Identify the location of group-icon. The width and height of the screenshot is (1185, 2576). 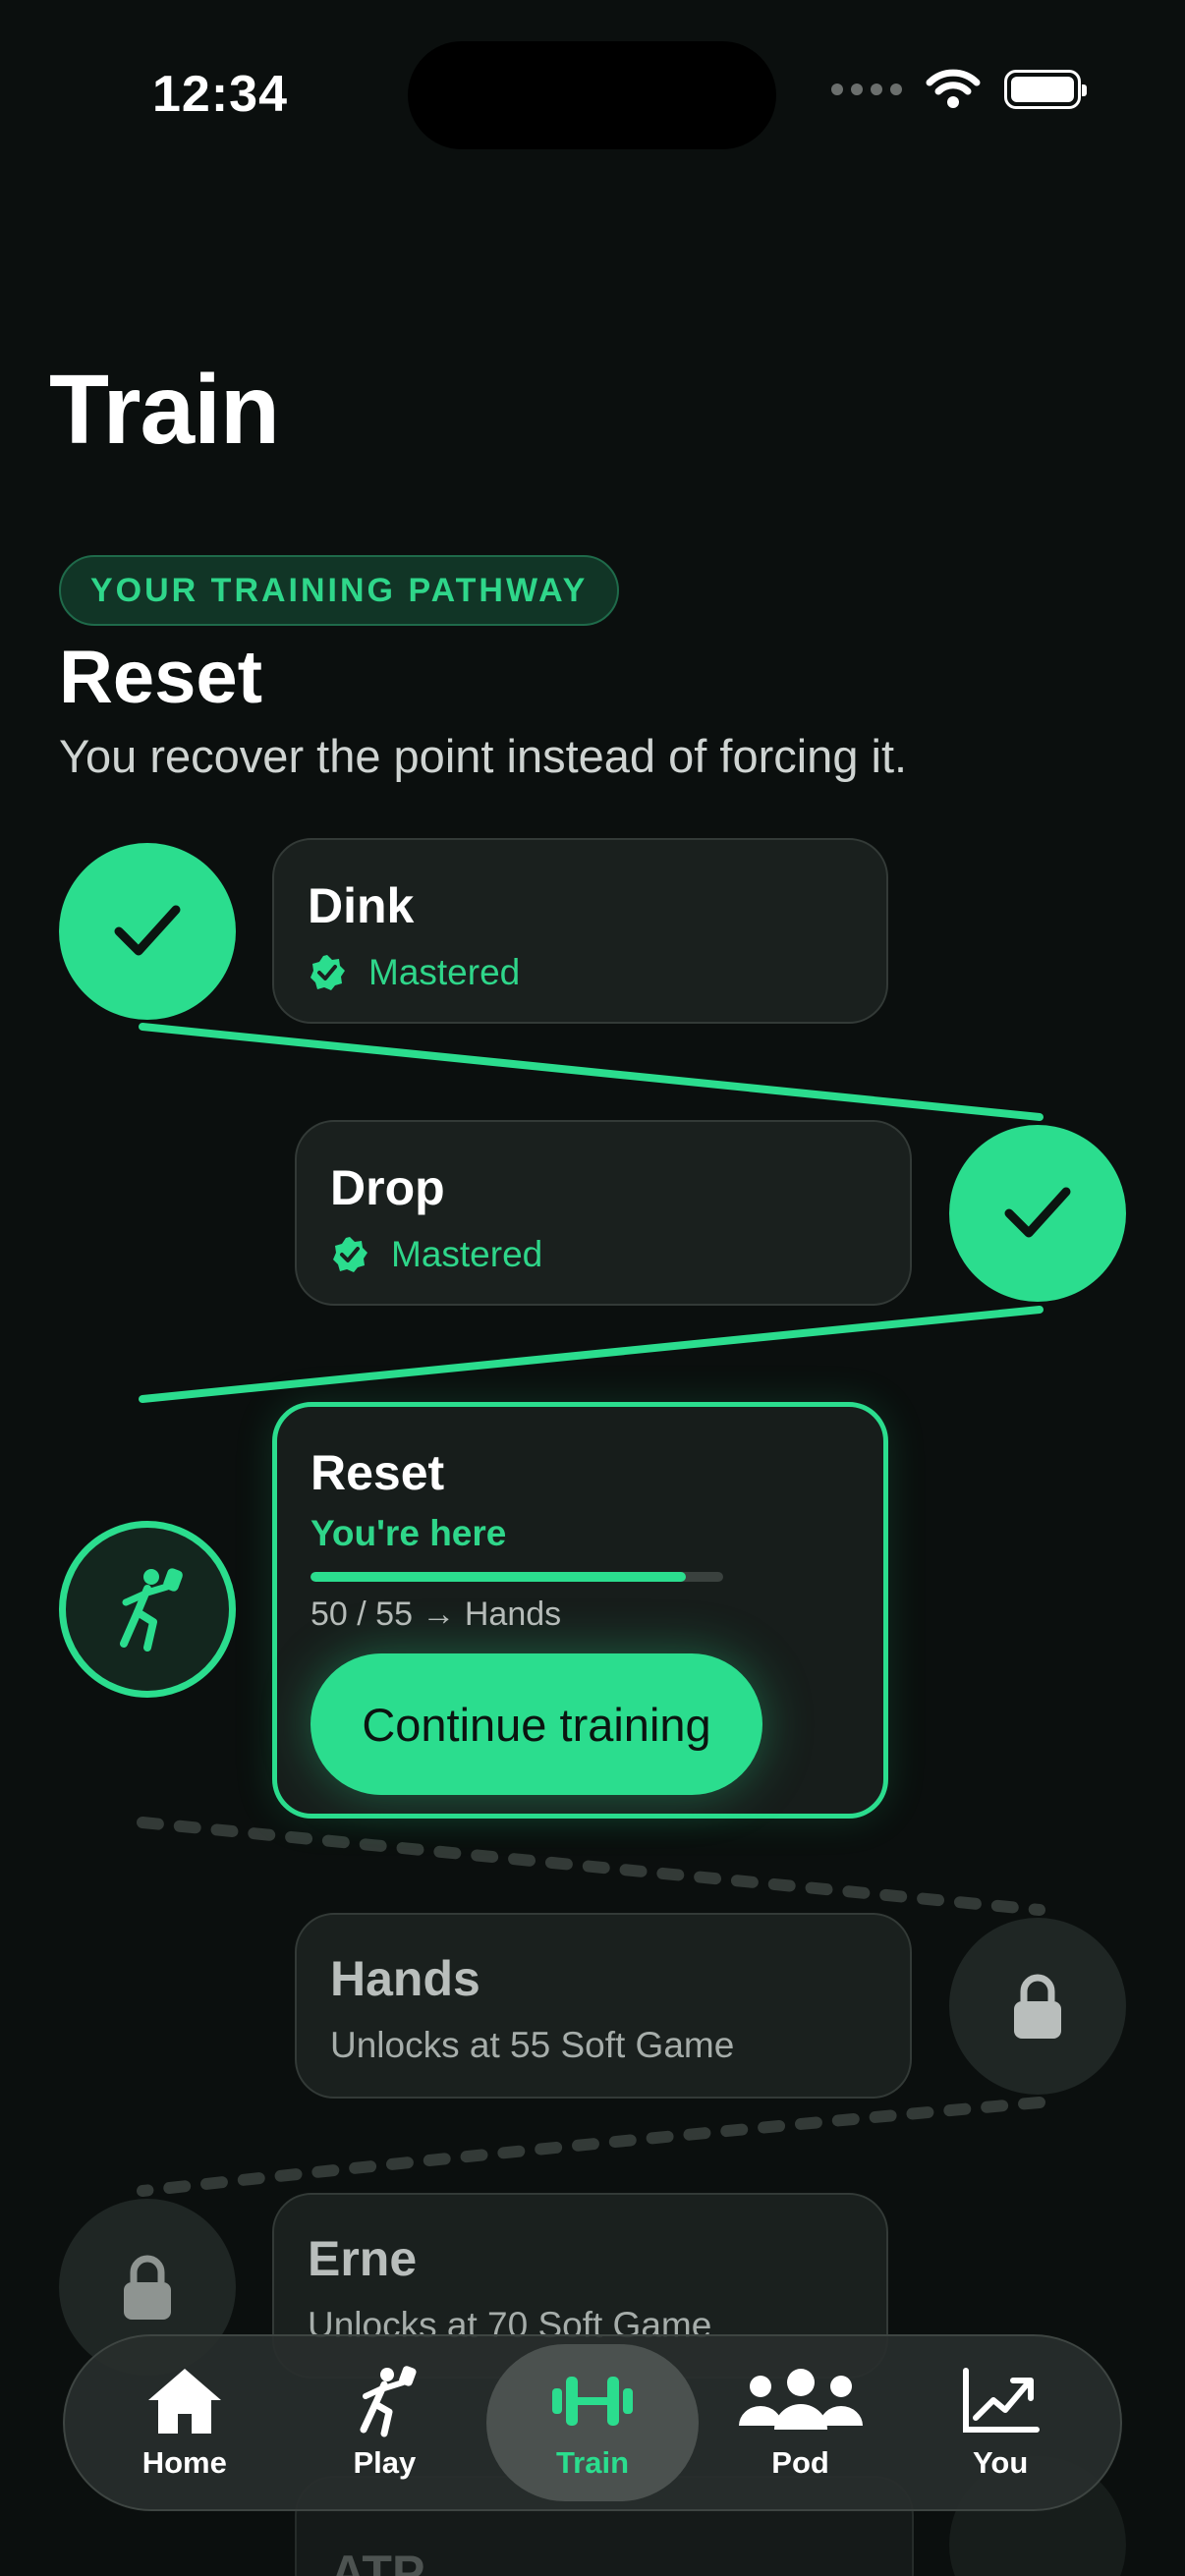
(801, 2399).